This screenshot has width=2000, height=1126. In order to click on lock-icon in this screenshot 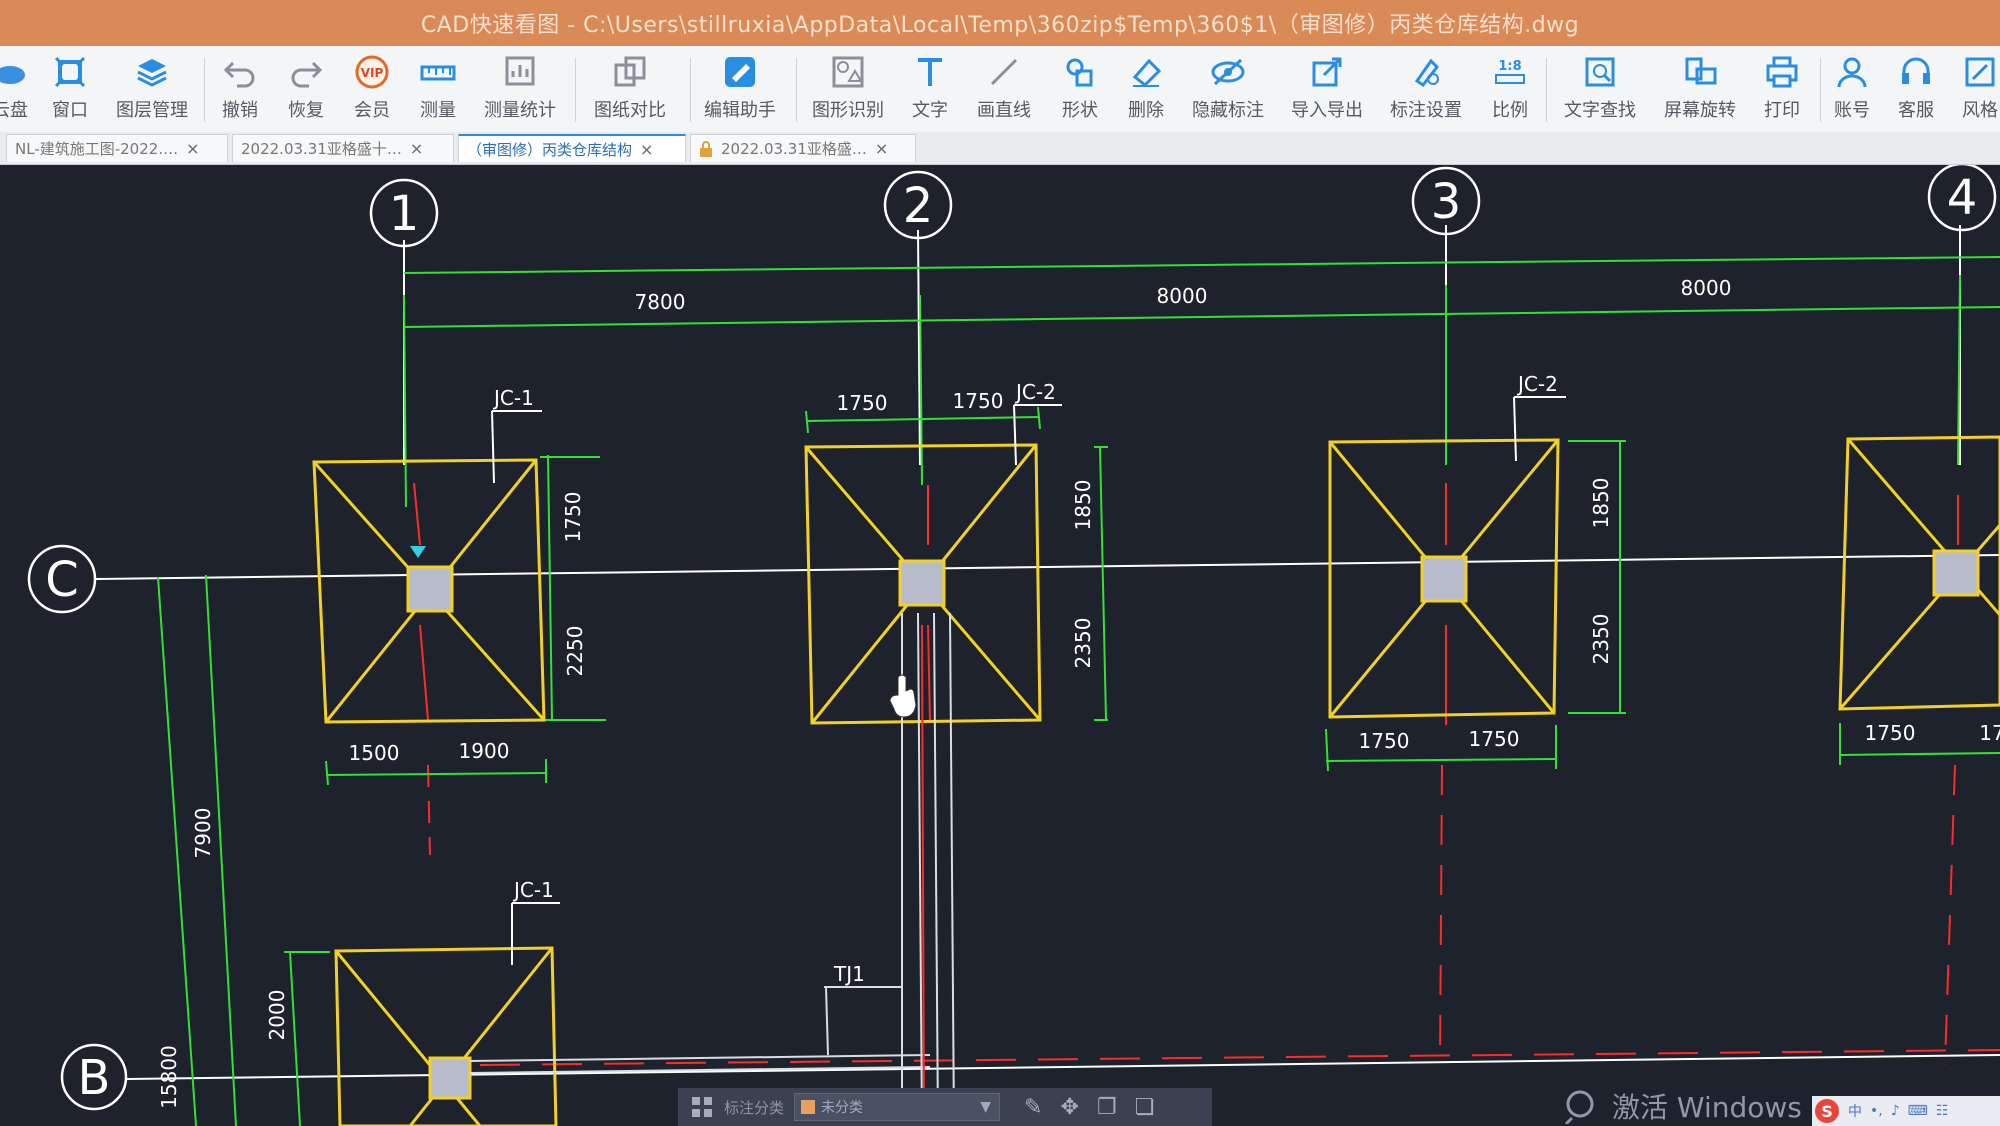, I will do `click(706, 148)`.